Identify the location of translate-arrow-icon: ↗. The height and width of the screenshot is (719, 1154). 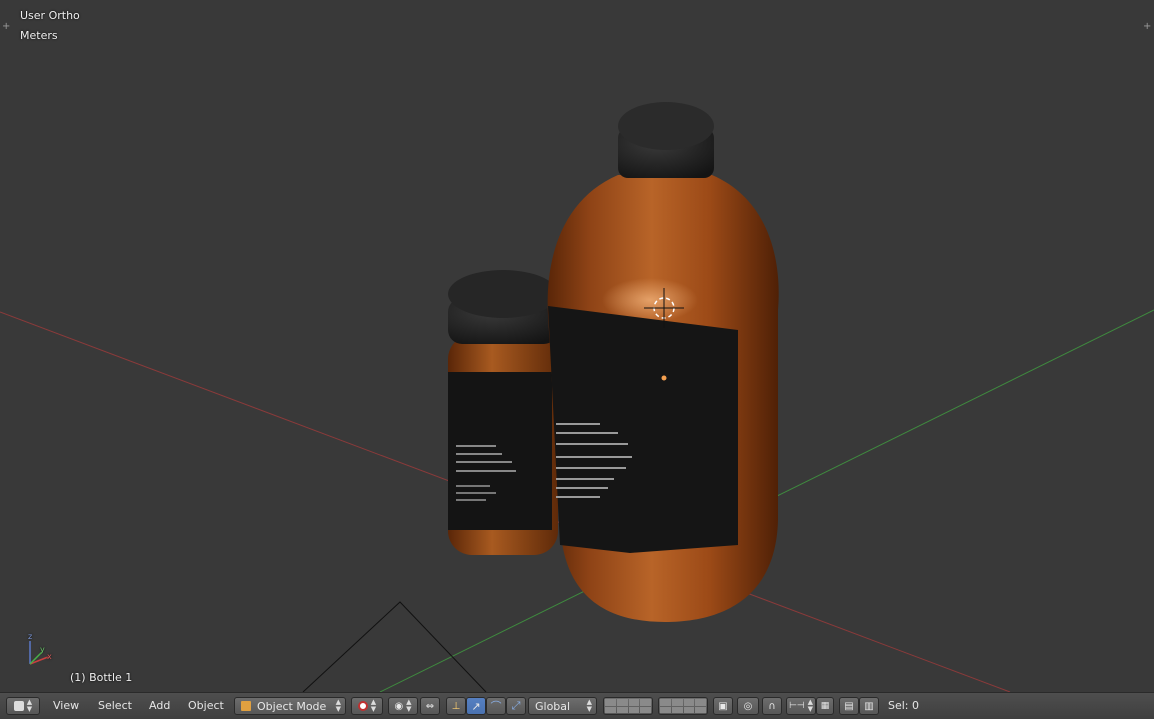
(476, 706).